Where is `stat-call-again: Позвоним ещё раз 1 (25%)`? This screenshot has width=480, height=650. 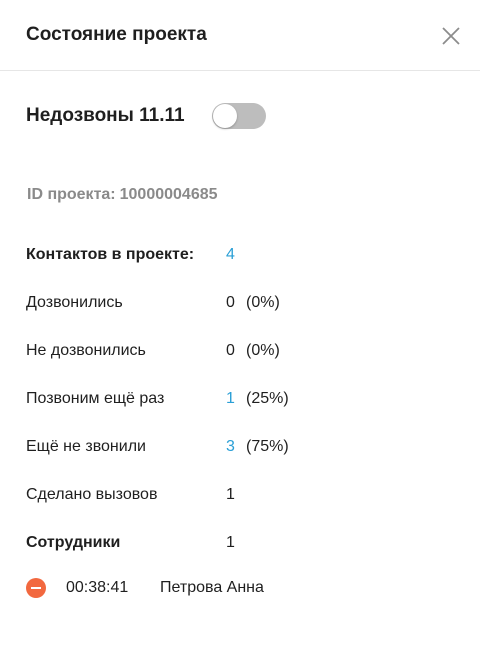
stat-call-again: Позвоним ещё раз 1 (25%) is located at coordinates (241, 414).